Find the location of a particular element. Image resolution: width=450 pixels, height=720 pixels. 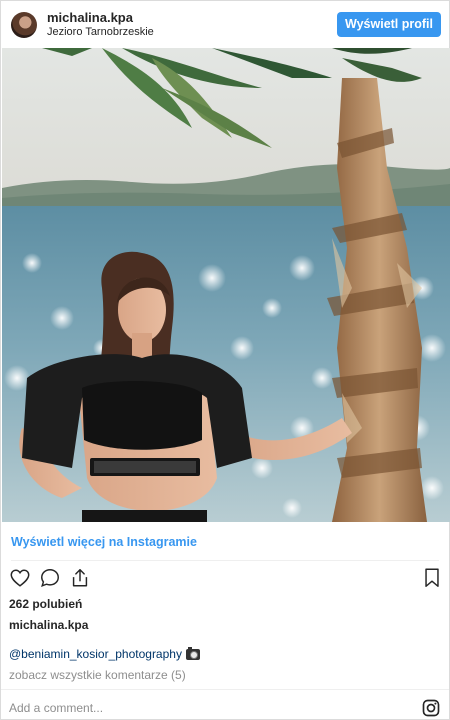

user-info: michalina.kpa Jezioro Tarnobrzeskie is located at coordinates (100, 24).